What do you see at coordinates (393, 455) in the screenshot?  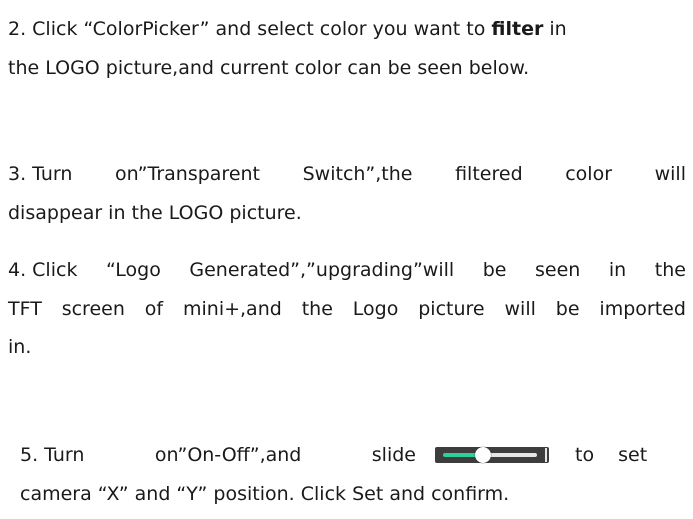 I see `step5-word: slide` at bounding box center [393, 455].